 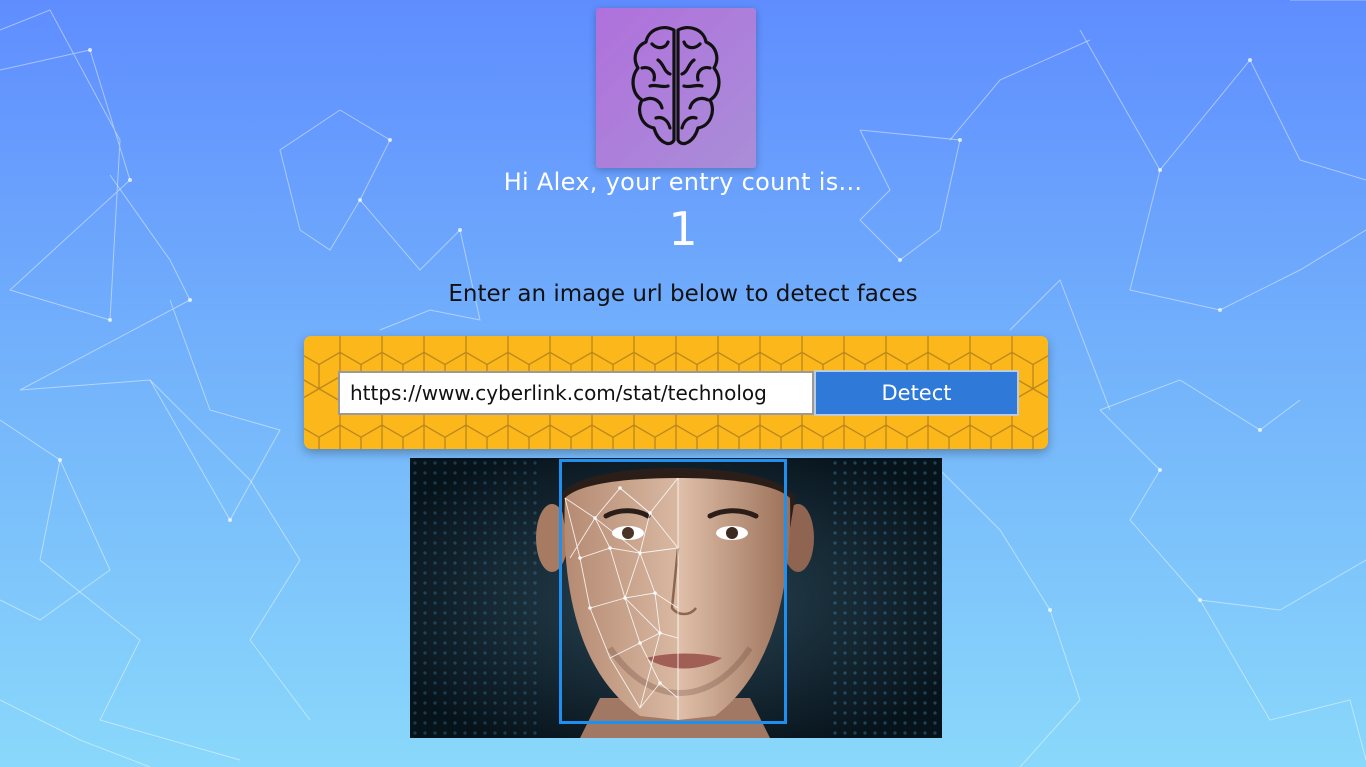 I want to click on instruction-text: Enter an image url below to detect faces, so click(x=683, y=294).